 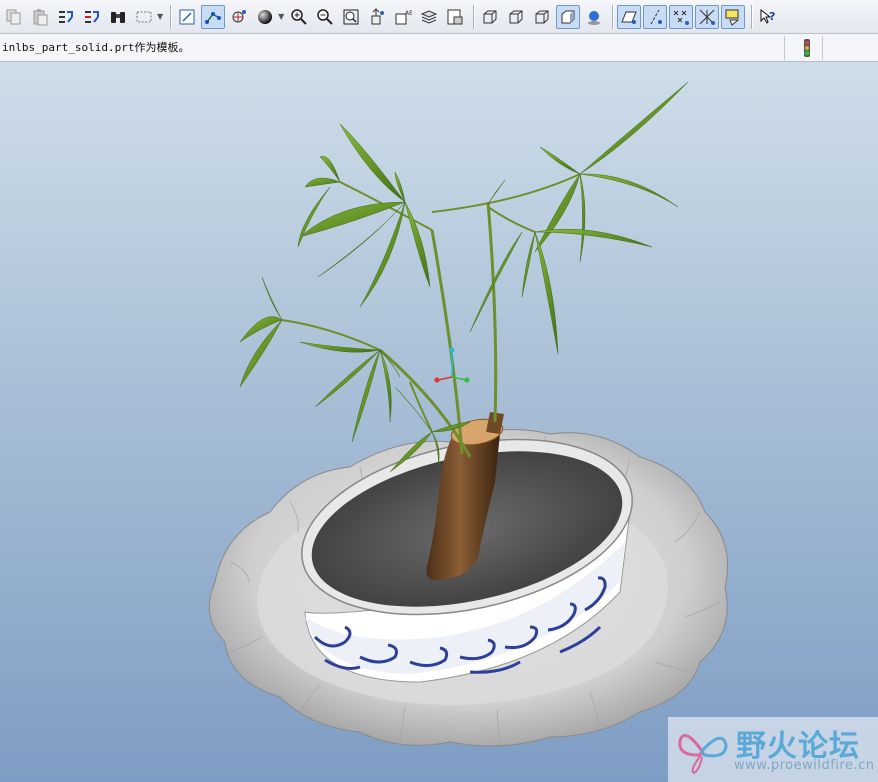 I want to click on shaded-icon, so click(x=568, y=16).